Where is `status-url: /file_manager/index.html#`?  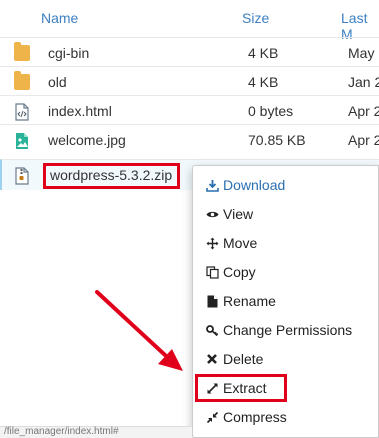 status-url: /file_manager/index.html# is located at coordinates (61, 431).